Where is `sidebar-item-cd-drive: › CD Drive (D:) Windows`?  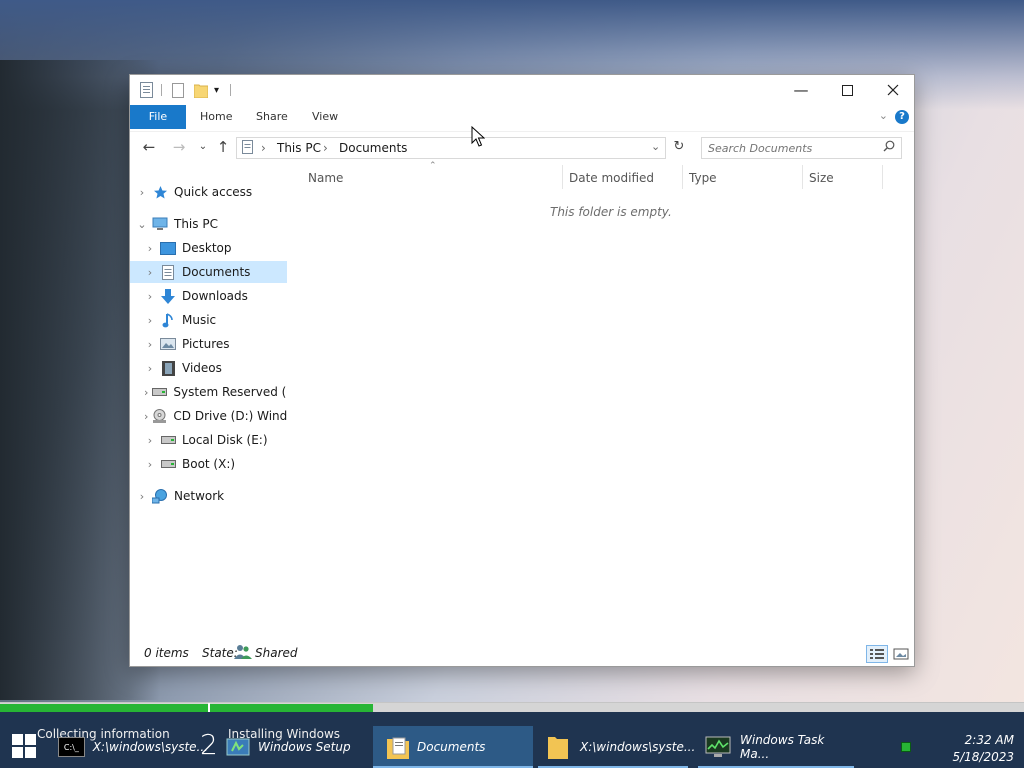
sidebar-item-cd-drive: › CD Drive (D:) Windows is located at coordinates (215, 416).